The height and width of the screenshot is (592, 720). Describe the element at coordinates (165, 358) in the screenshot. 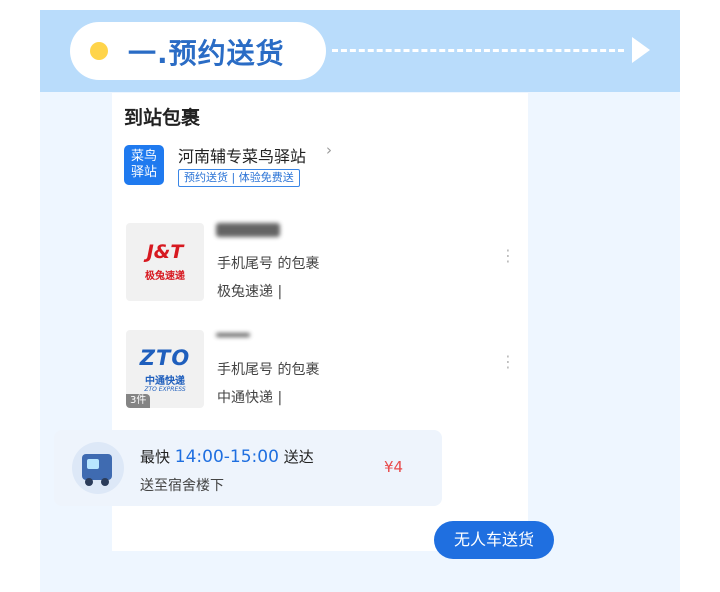

I see `zto-logo-mark: ZTO` at that location.